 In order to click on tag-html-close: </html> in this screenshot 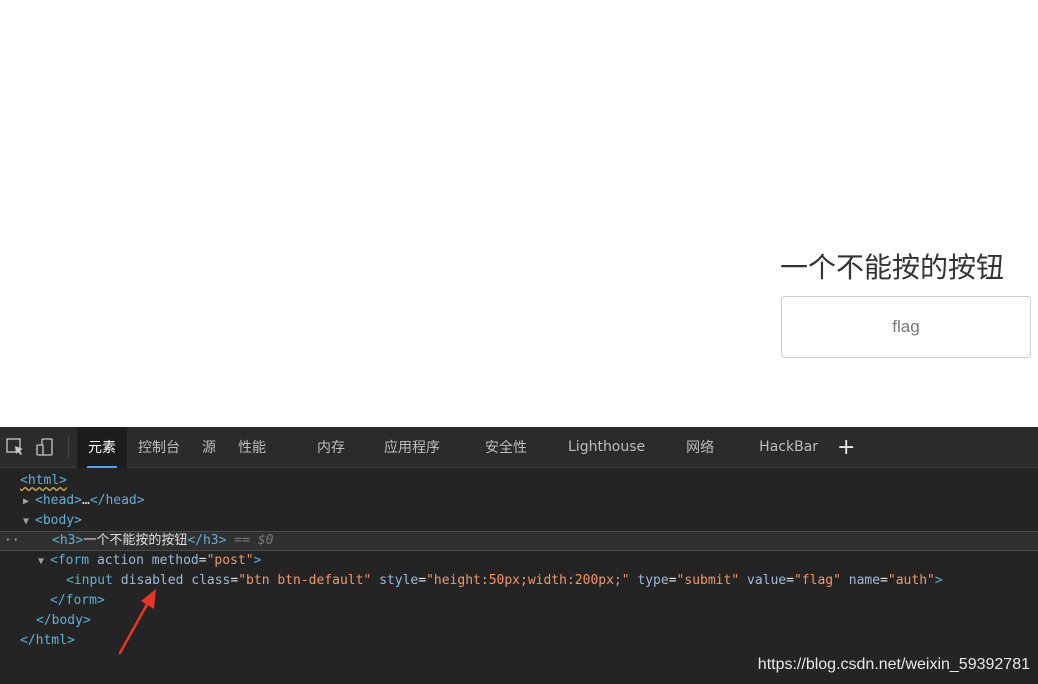, I will do `click(47, 640)`.